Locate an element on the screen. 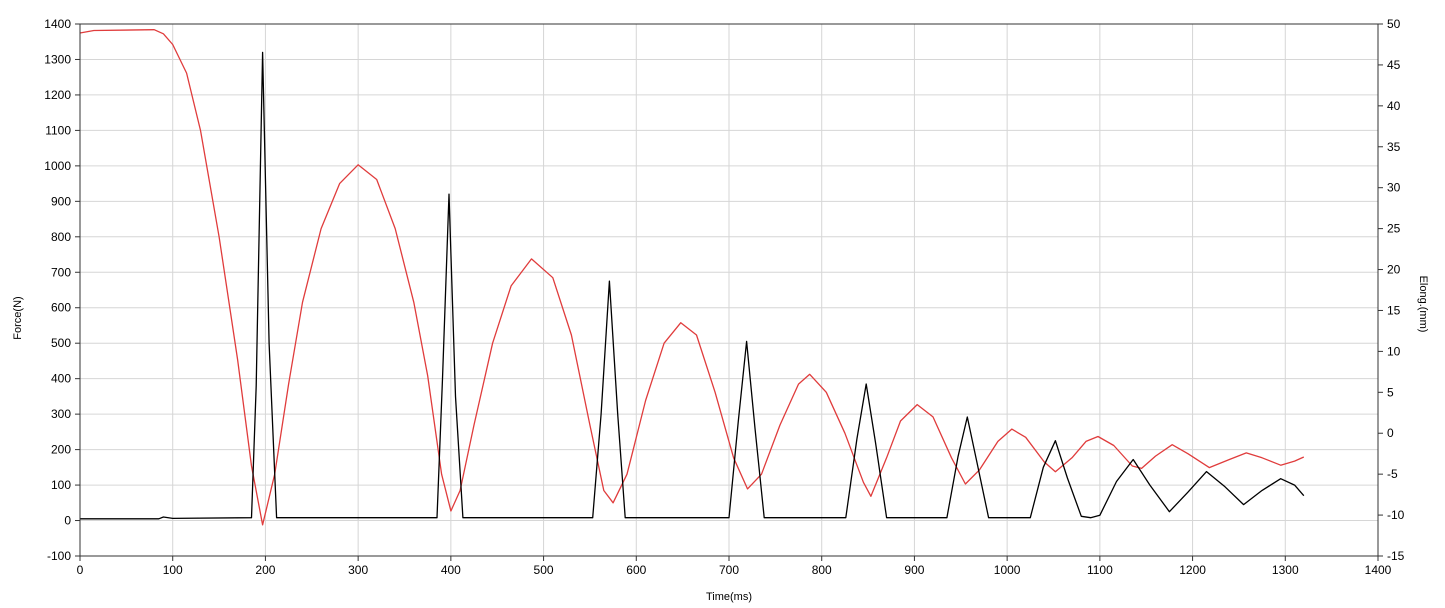 This screenshot has height=608, width=1445. y2-tick-label: 35 is located at coordinates (1394, 147).